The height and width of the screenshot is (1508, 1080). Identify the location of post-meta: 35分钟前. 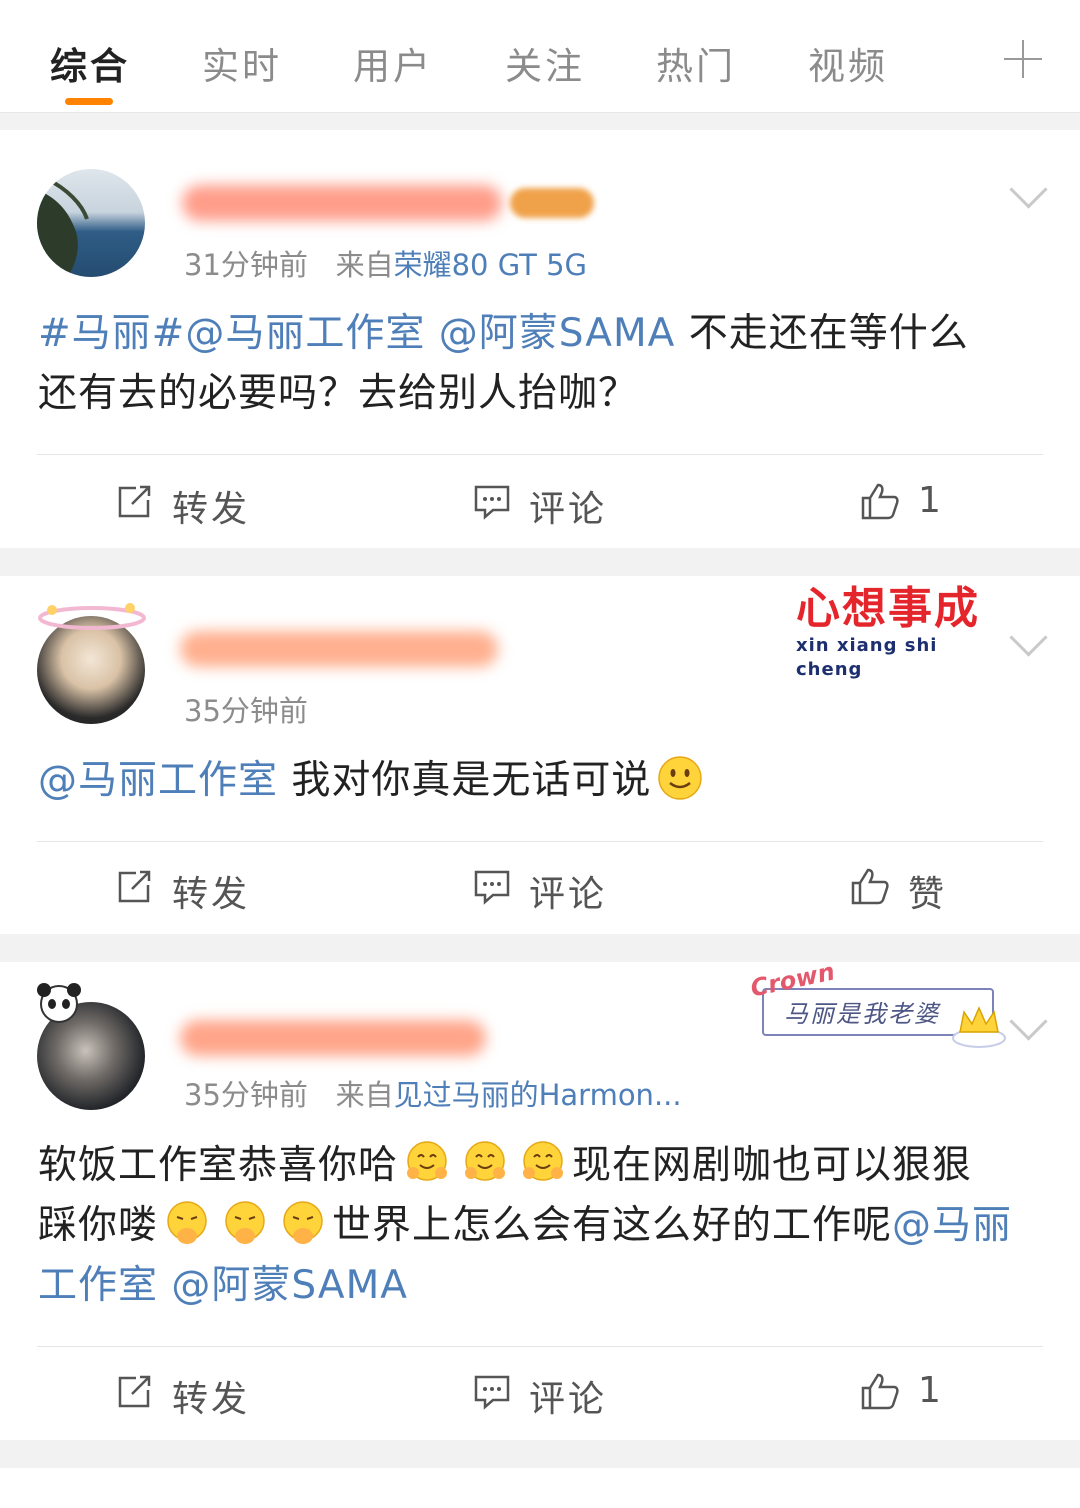
(246, 709).